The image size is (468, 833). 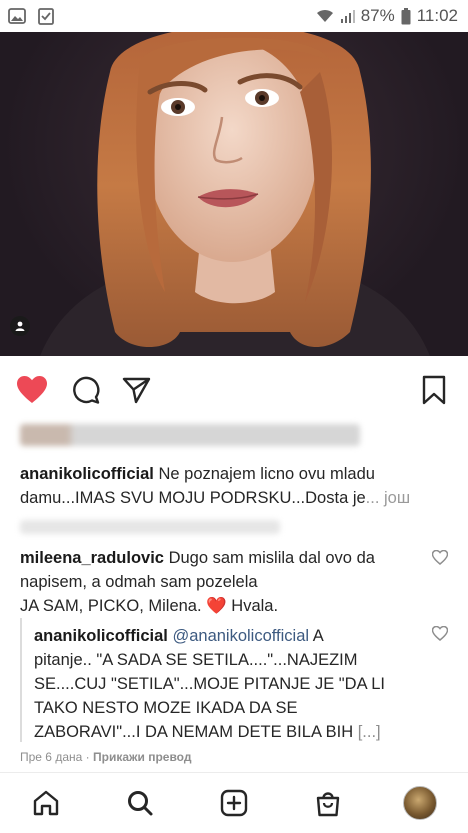 What do you see at coordinates (347, 16) in the screenshot?
I see `signal-icon` at bounding box center [347, 16].